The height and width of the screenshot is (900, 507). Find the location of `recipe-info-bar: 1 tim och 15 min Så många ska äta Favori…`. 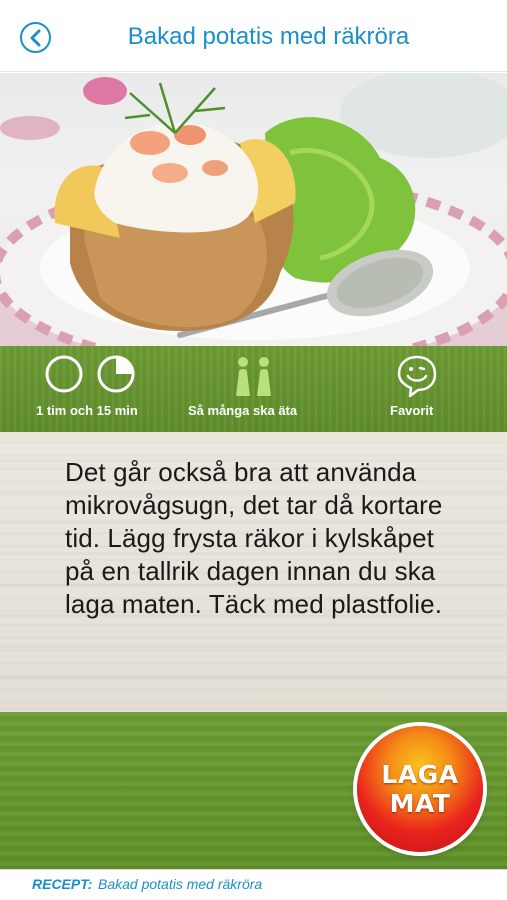

recipe-info-bar: 1 tim och 15 min Så många ska äta Favori… is located at coordinates (253, 389).